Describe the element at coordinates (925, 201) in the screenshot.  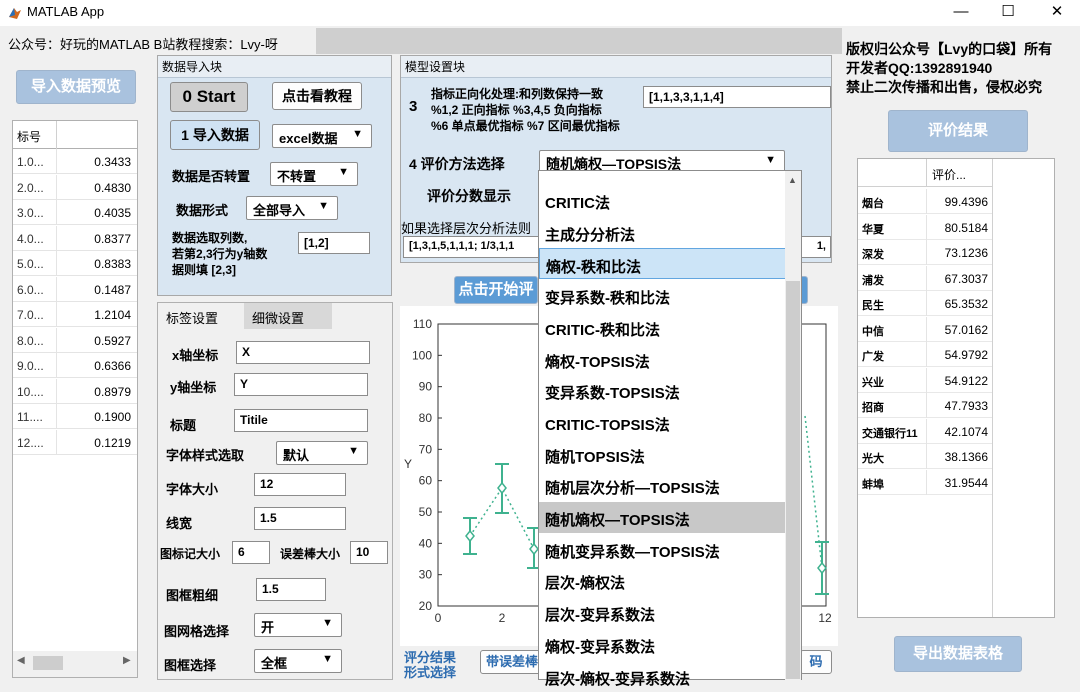
I see `result-row: 烟台 99.4396` at that location.